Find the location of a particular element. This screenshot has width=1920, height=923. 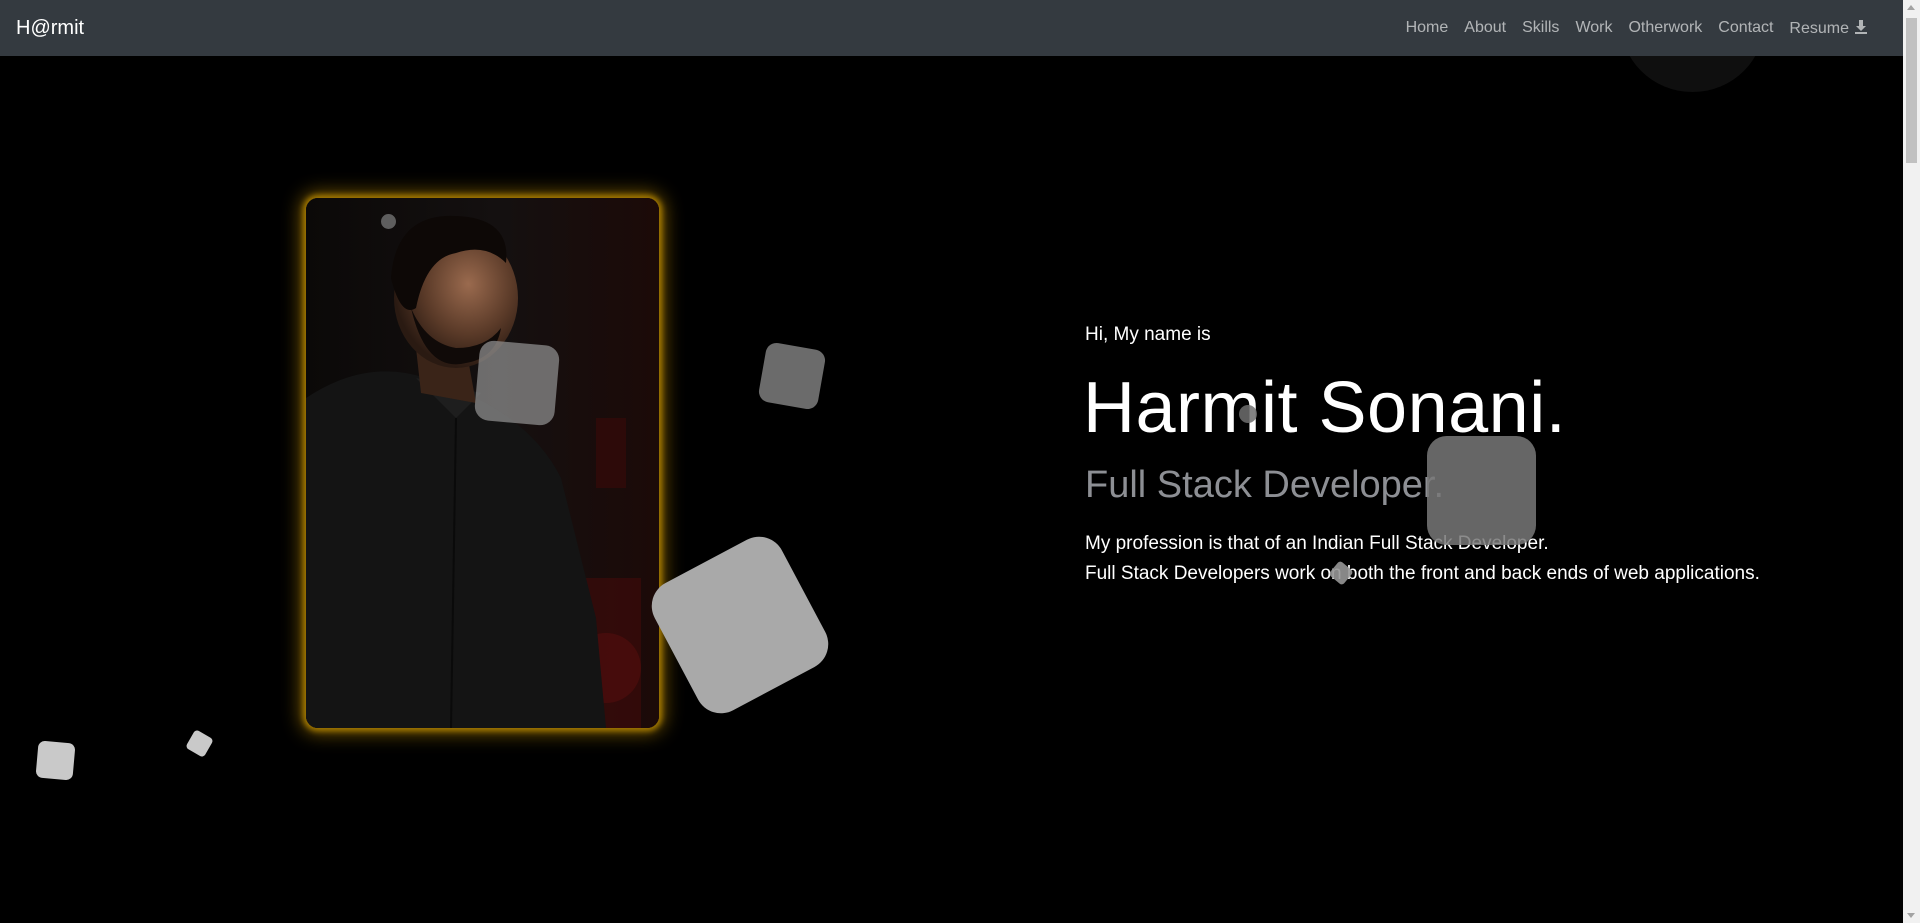

download-icon is located at coordinates (1861, 26).